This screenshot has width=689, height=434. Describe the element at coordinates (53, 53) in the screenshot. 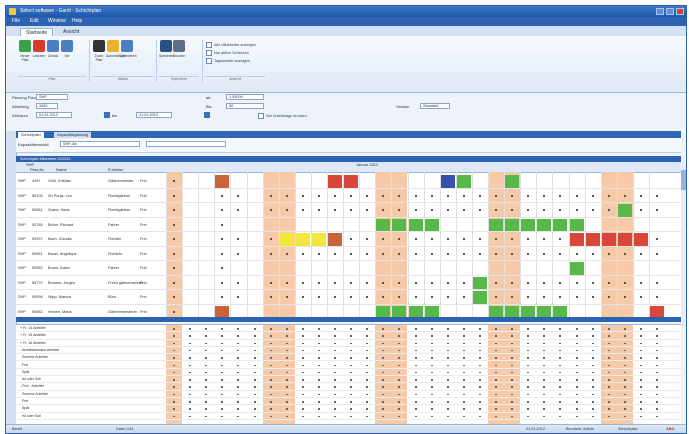

I see `back-arrow-button: Zurück` at that location.